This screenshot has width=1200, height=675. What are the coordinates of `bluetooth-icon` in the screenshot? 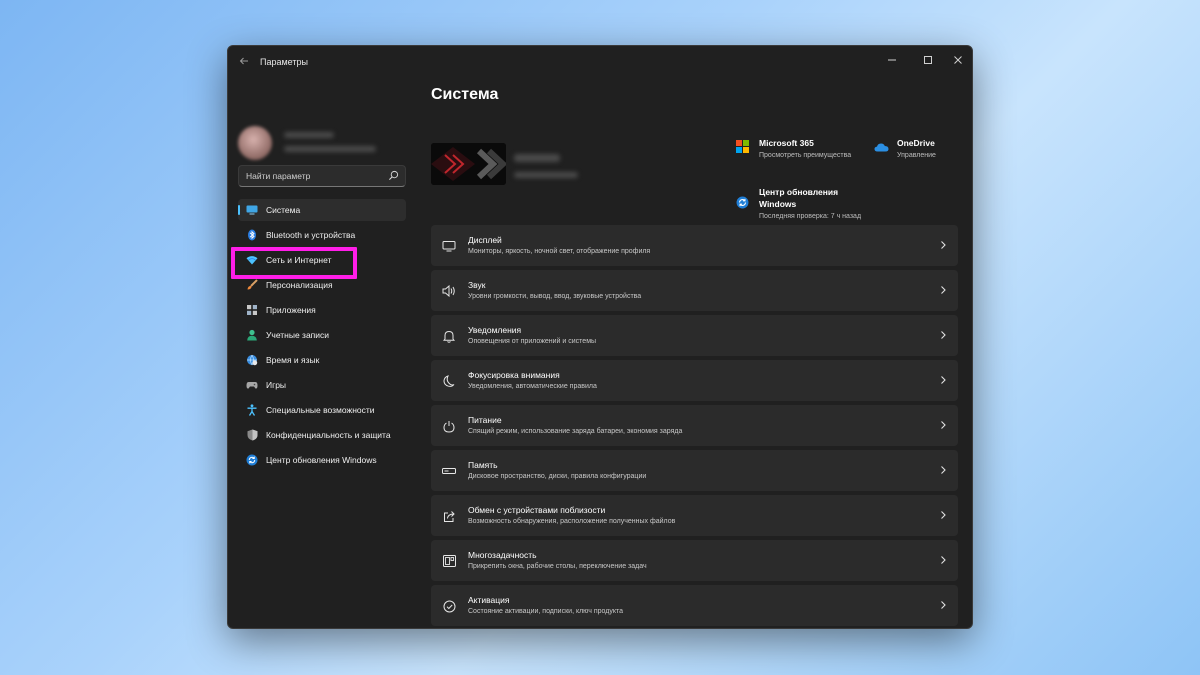 It's located at (252, 235).